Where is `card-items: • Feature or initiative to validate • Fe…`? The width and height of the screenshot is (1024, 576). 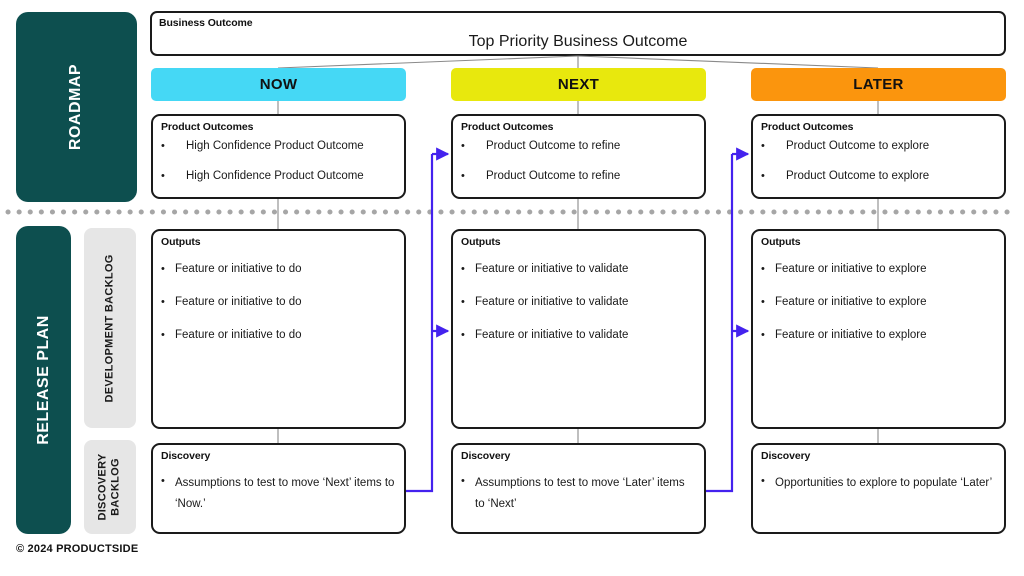 card-items: • Feature or initiative to validate • Fe… is located at coordinates (578, 310).